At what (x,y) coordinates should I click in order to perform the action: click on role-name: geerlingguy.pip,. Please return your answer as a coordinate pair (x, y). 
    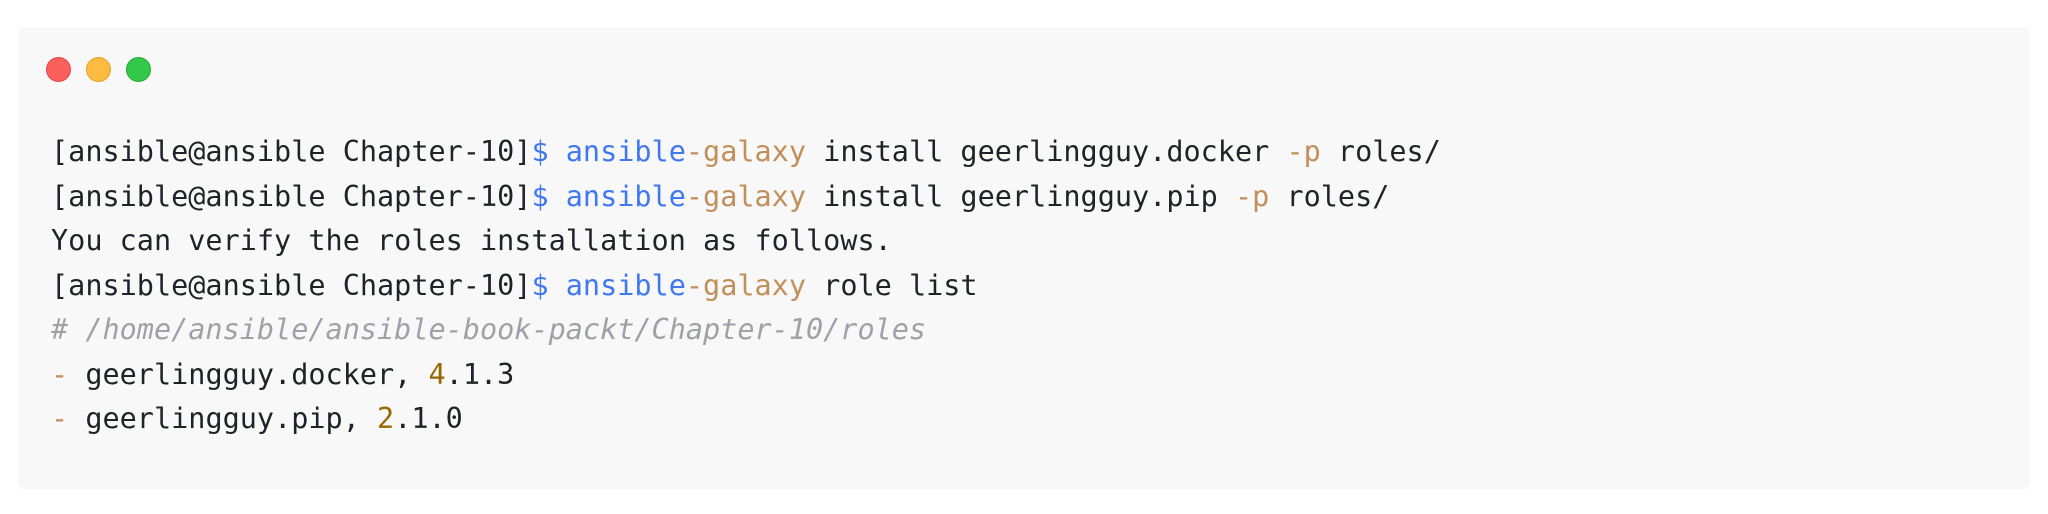
    Looking at the image, I should click on (223, 418).